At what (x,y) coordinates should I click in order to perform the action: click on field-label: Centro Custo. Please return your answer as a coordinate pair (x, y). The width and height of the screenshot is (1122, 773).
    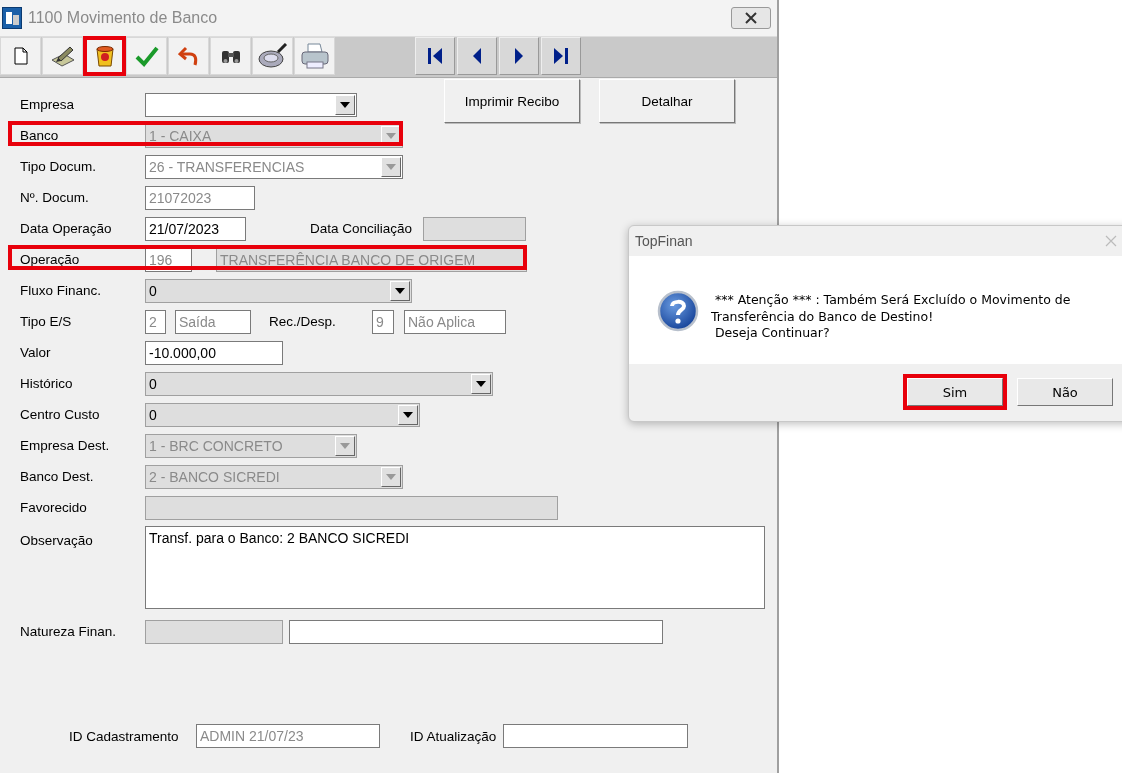
    Looking at the image, I should click on (60, 414).